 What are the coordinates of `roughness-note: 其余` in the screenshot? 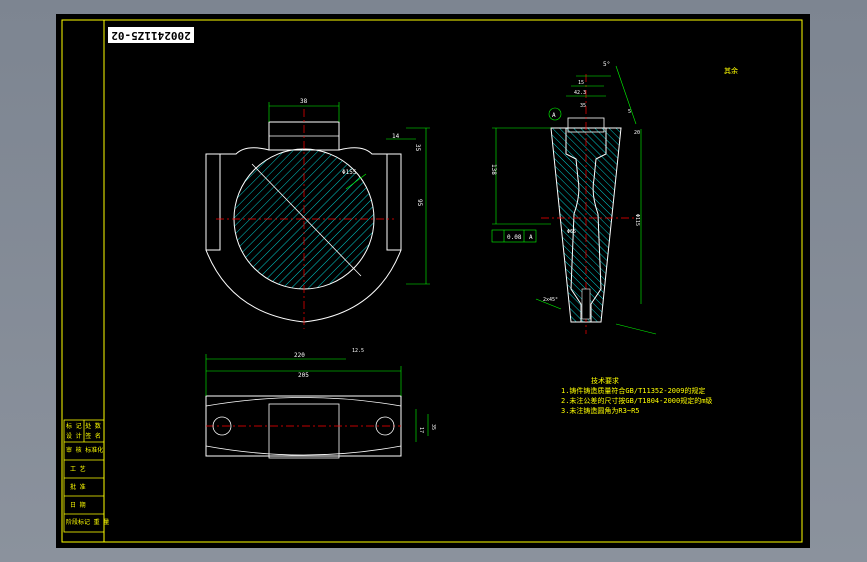 It's located at (731, 71).